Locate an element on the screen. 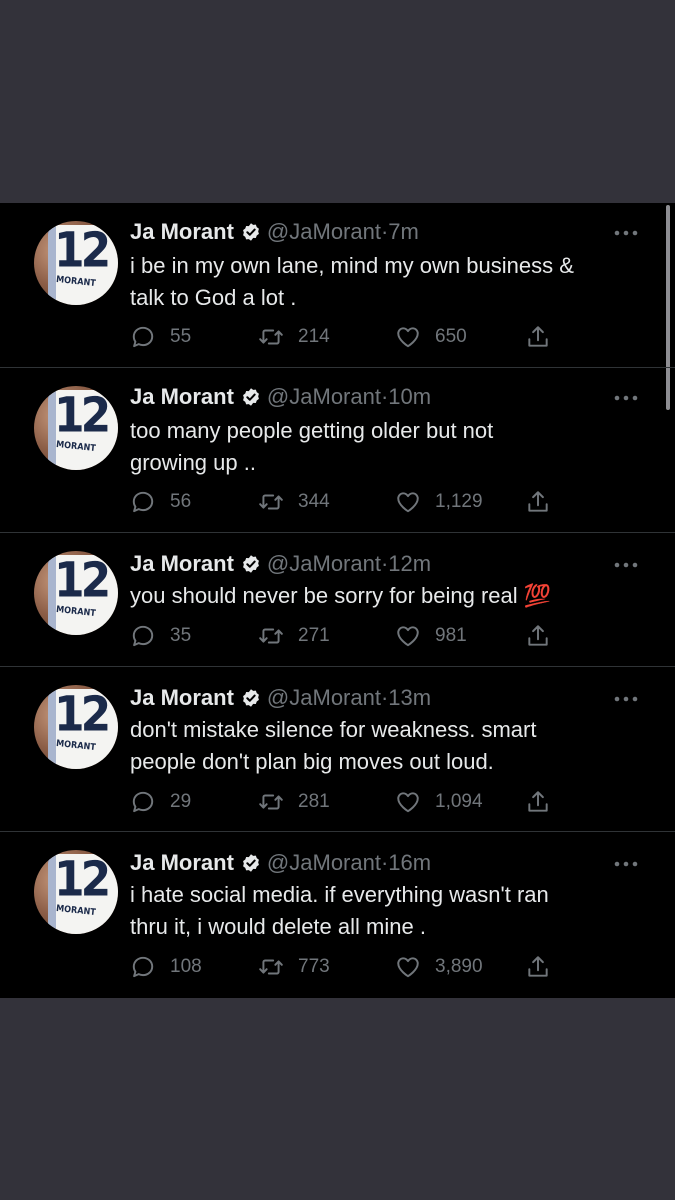 Image resolution: width=675 pixels, height=1200 pixels. retweet-button: 773 is located at coordinates (294, 967).